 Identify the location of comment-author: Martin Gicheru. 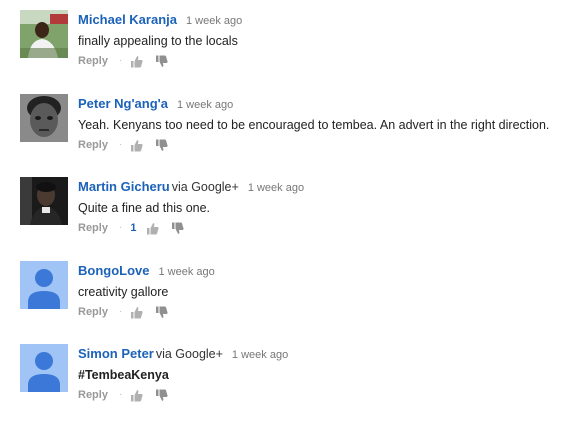
(124, 186).